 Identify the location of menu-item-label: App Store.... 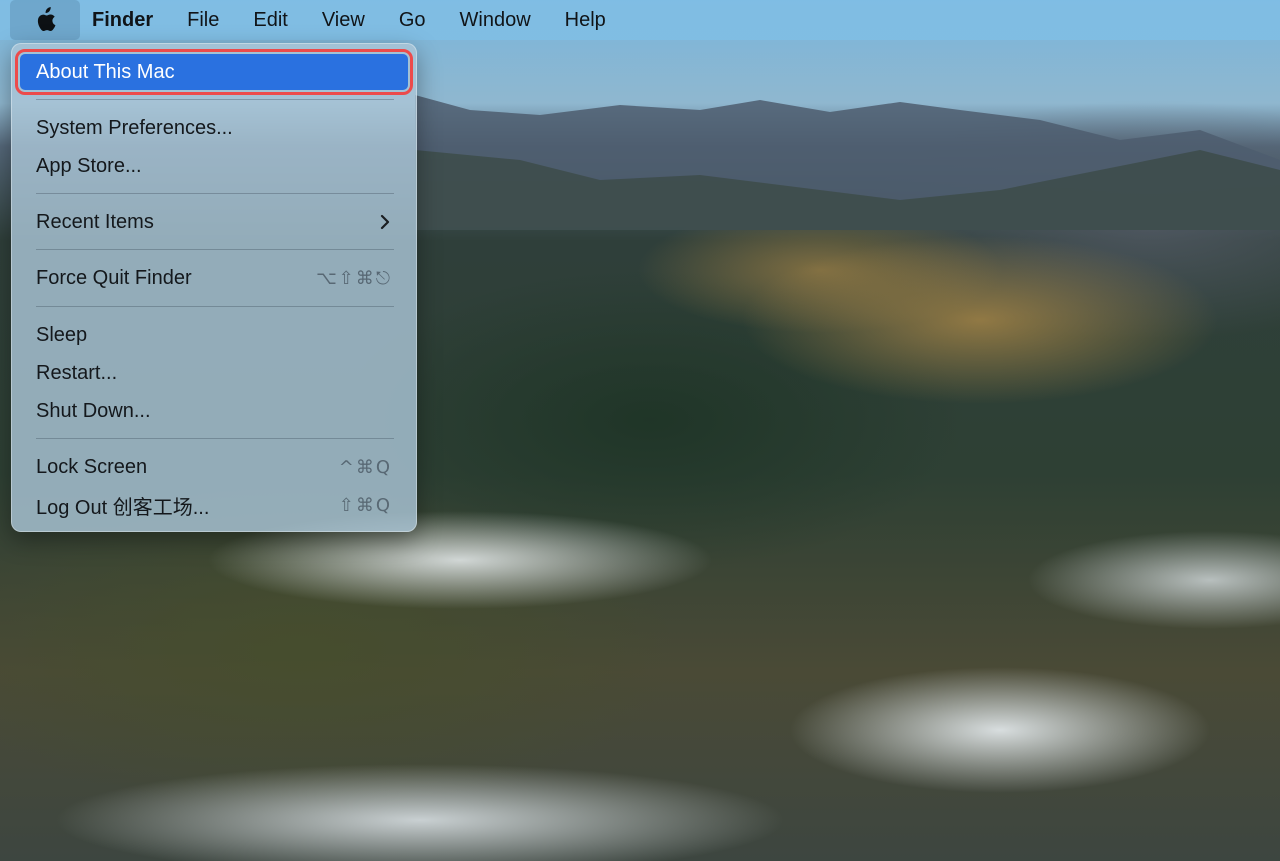
(89, 165).